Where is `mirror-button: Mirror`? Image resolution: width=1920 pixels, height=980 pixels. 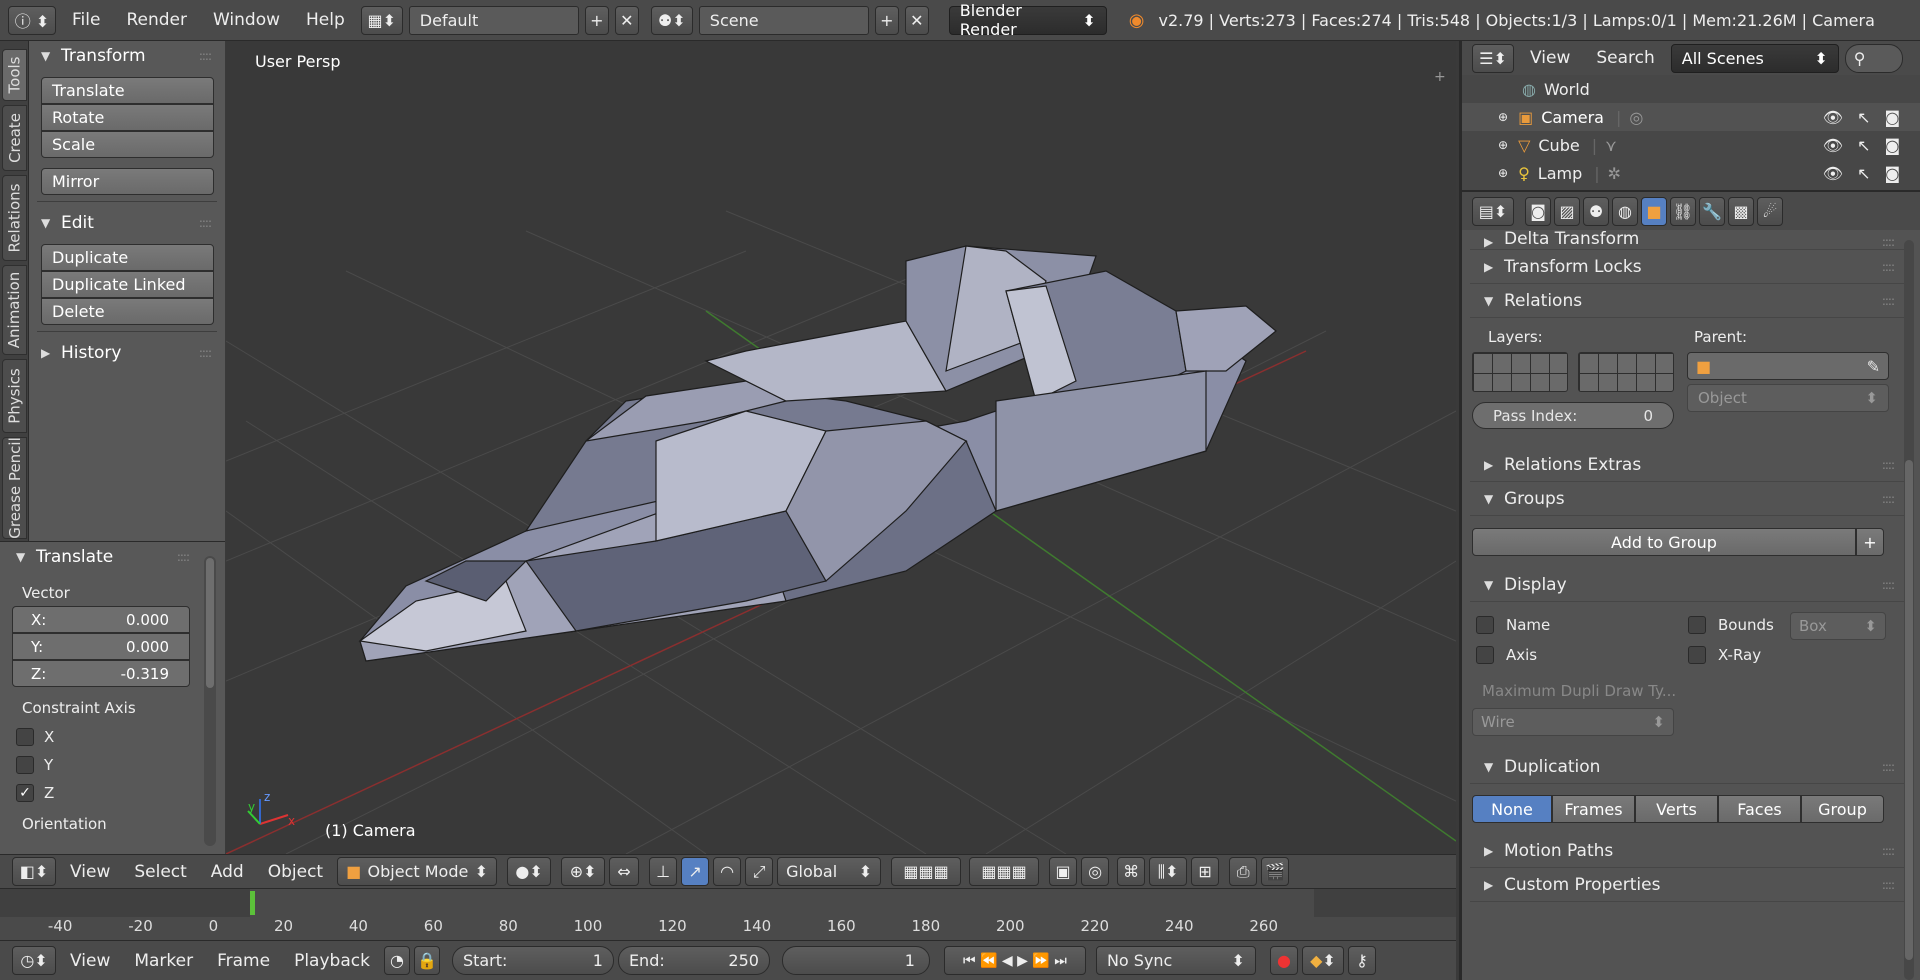
mirror-button: Mirror is located at coordinates (127, 181).